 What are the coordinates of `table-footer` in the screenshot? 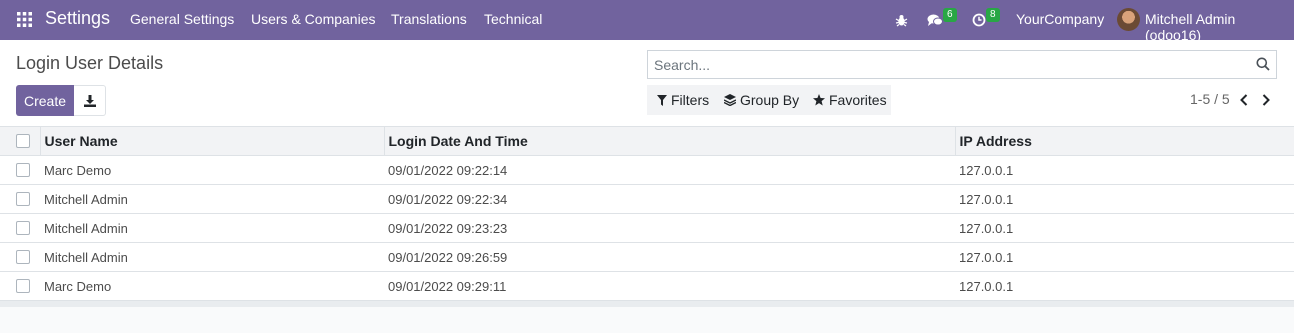 It's located at (647, 304).